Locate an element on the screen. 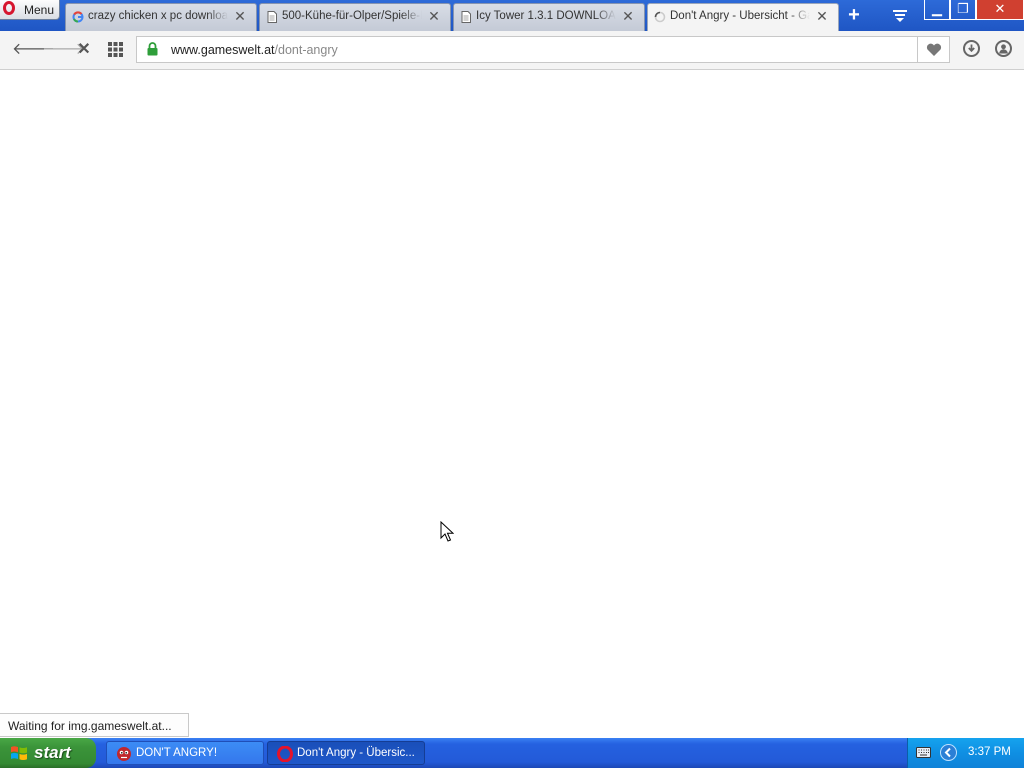 The height and width of the screenshot is (768, 1024). tab-500-kuehe: 500-Kühe-für-Ölper/Spiele-Pl ✕ is located at coordinates (355, 17).